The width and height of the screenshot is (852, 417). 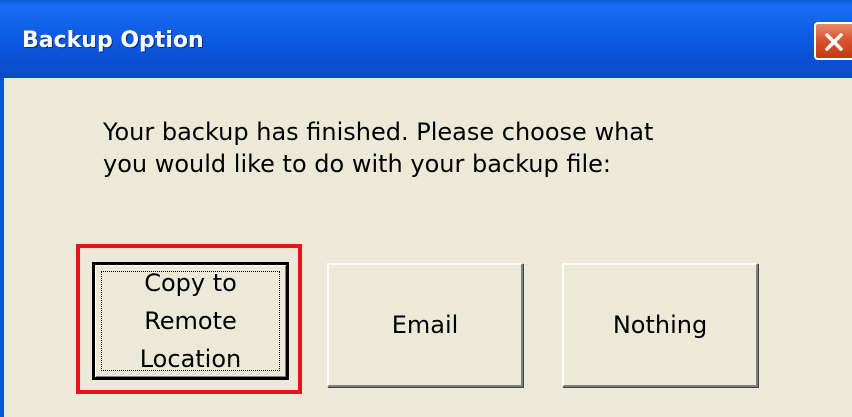 I want to click on copy-button-label: Copy to Remote Location, so click(x=190, y=321).